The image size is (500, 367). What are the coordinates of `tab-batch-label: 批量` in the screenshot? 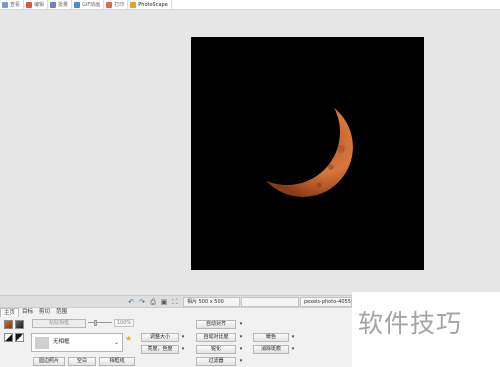 It's located at (63, 5).